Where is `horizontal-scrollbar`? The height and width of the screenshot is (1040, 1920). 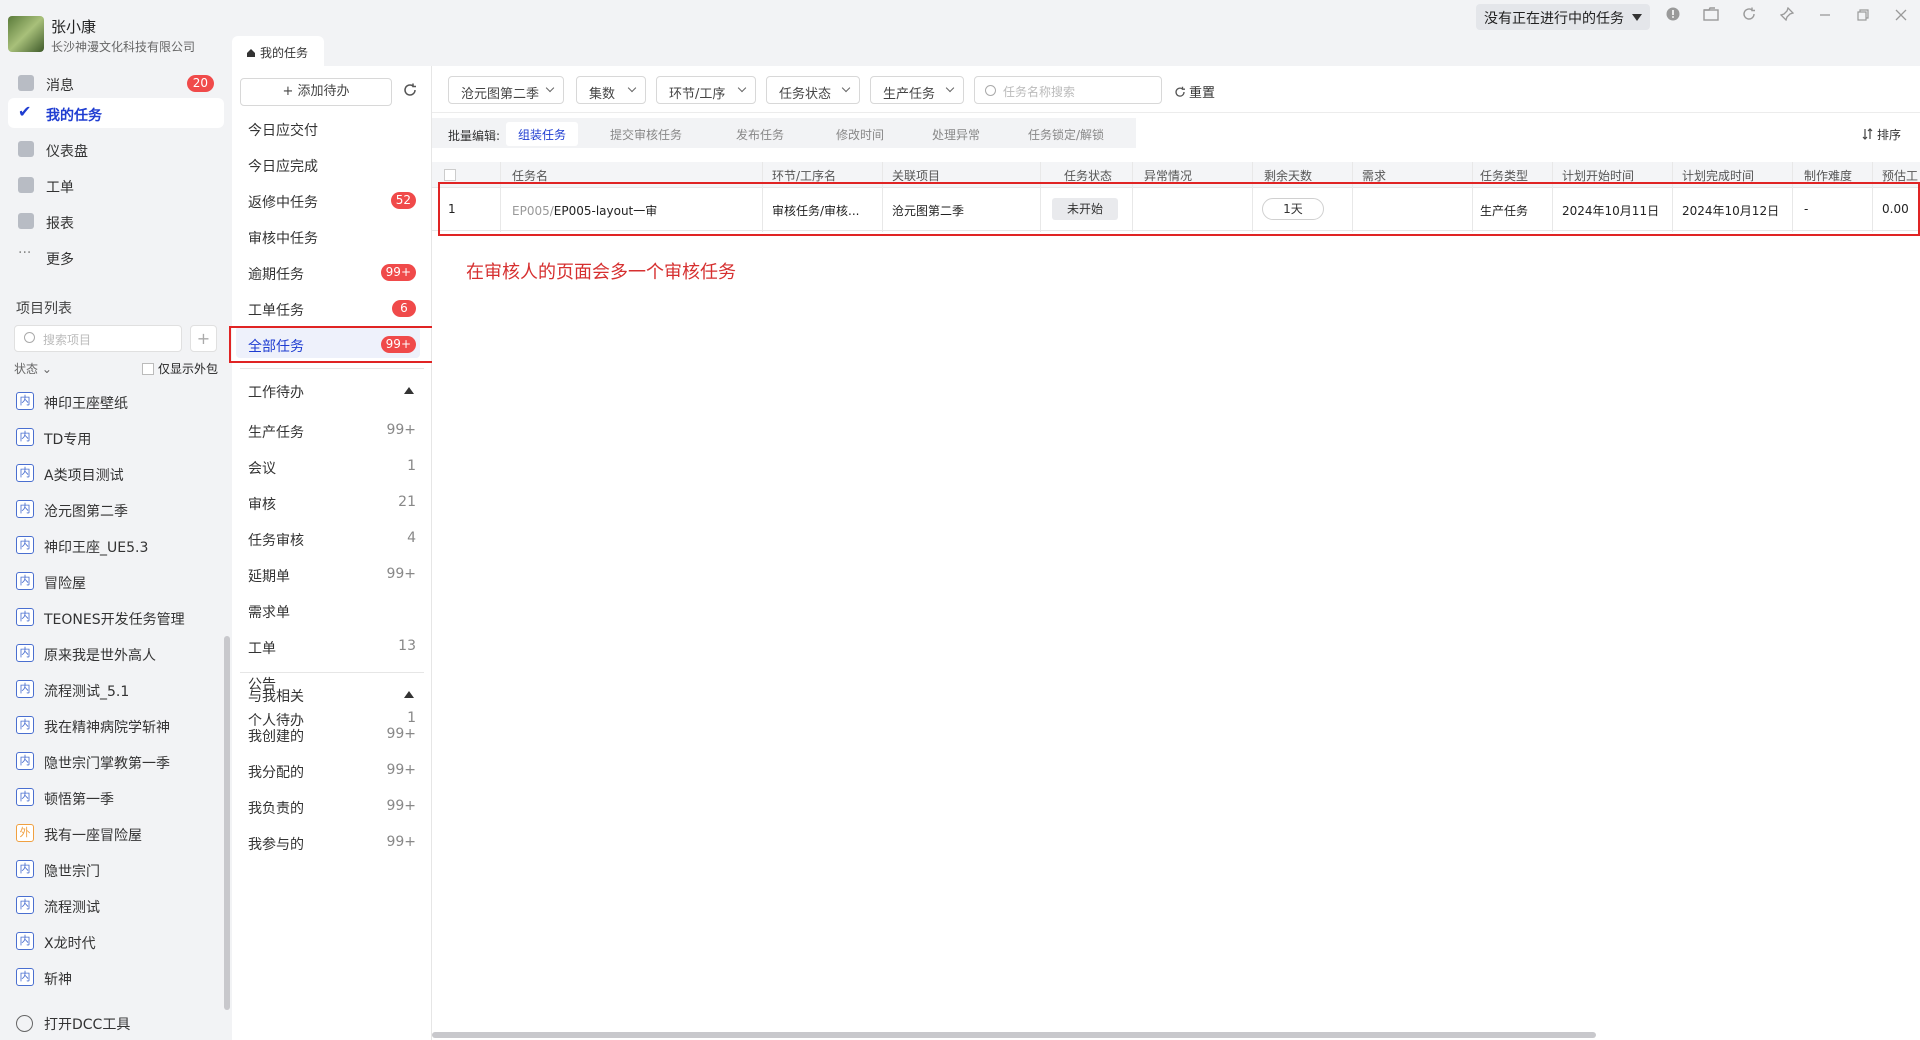
horizontal-scrollbar is located at coordinates (1014, 1035).